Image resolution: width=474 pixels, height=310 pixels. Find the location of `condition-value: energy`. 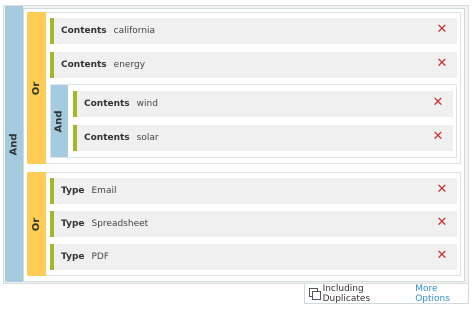

condition-value: energy is located at coordinates (129, 65).